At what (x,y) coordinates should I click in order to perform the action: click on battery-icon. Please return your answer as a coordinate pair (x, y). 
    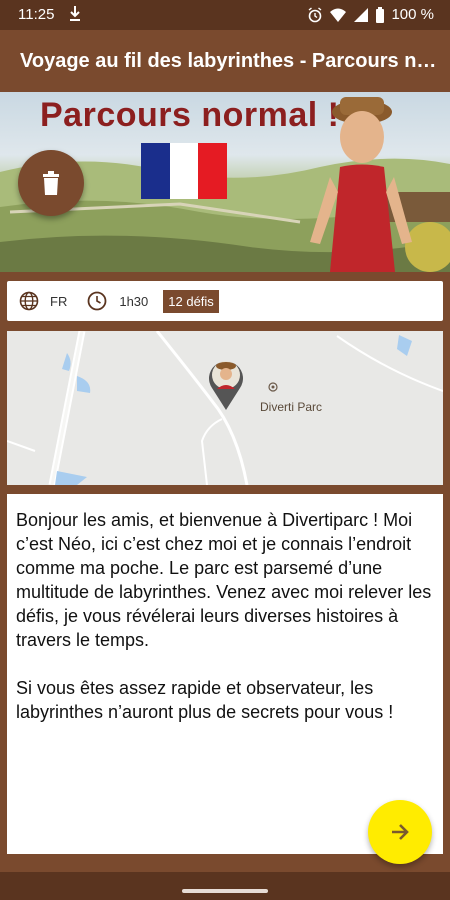
    Looking at the image, I should click on (380, 14).